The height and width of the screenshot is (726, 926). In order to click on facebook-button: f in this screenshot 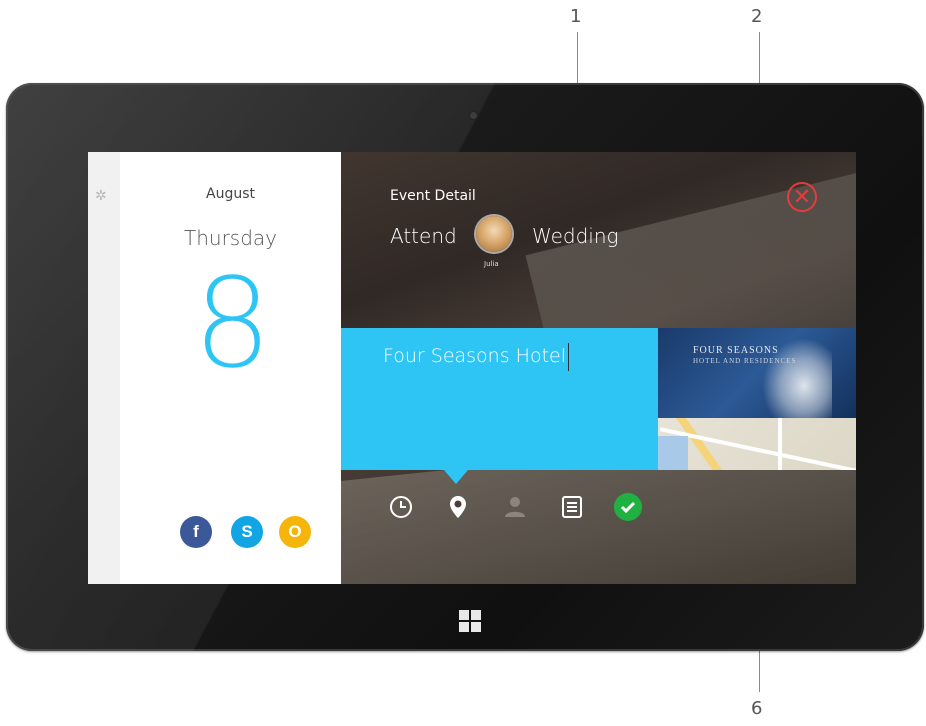, I will do `click(196, 532)`.